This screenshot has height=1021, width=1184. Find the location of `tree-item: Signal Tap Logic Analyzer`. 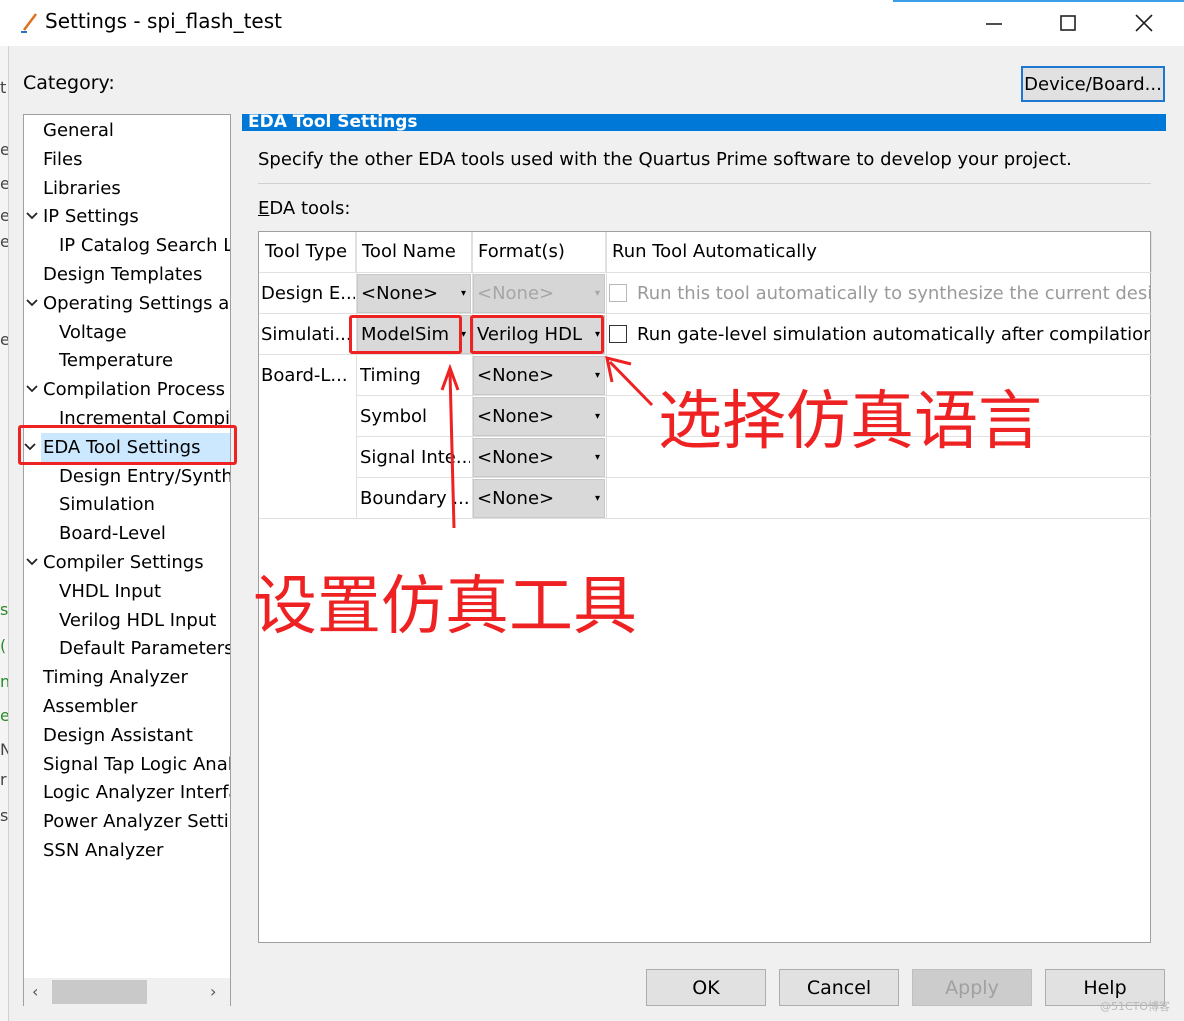

tree-item: Signal Tap Logic Analyzer is located at coordinates (137, 764).